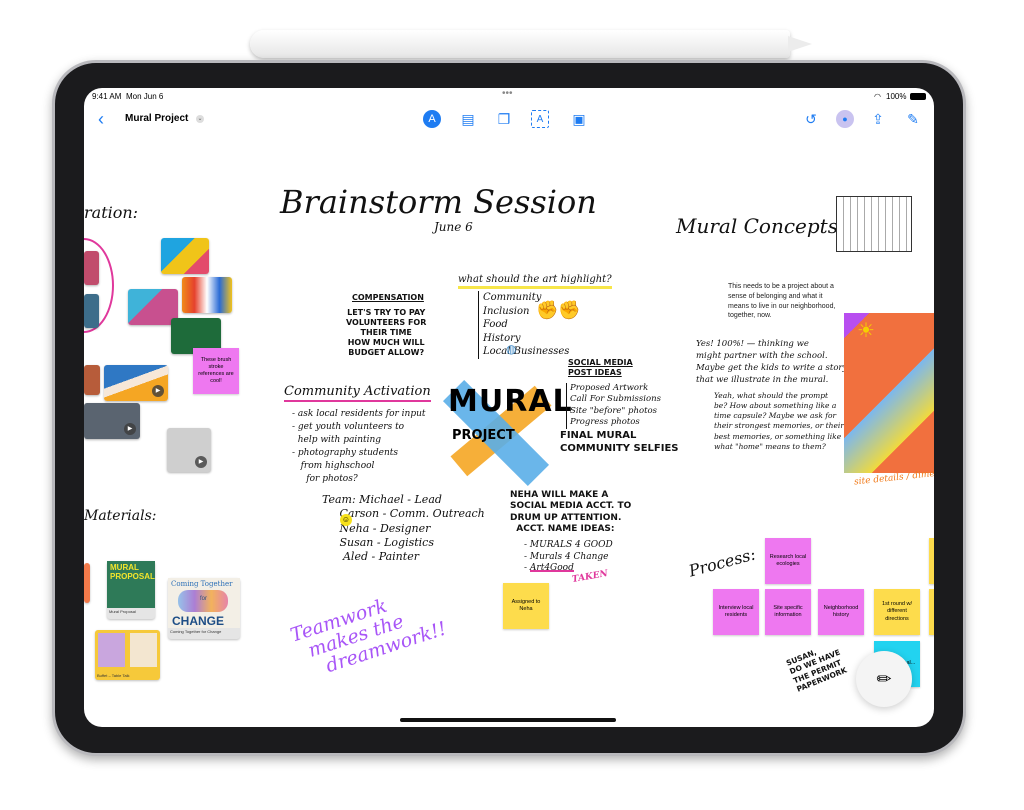 The image size is (1024, 810). Describe the element at coordinates (884, 679) in the screenshot. I see `pencil-tool-button: ✏` at that location.